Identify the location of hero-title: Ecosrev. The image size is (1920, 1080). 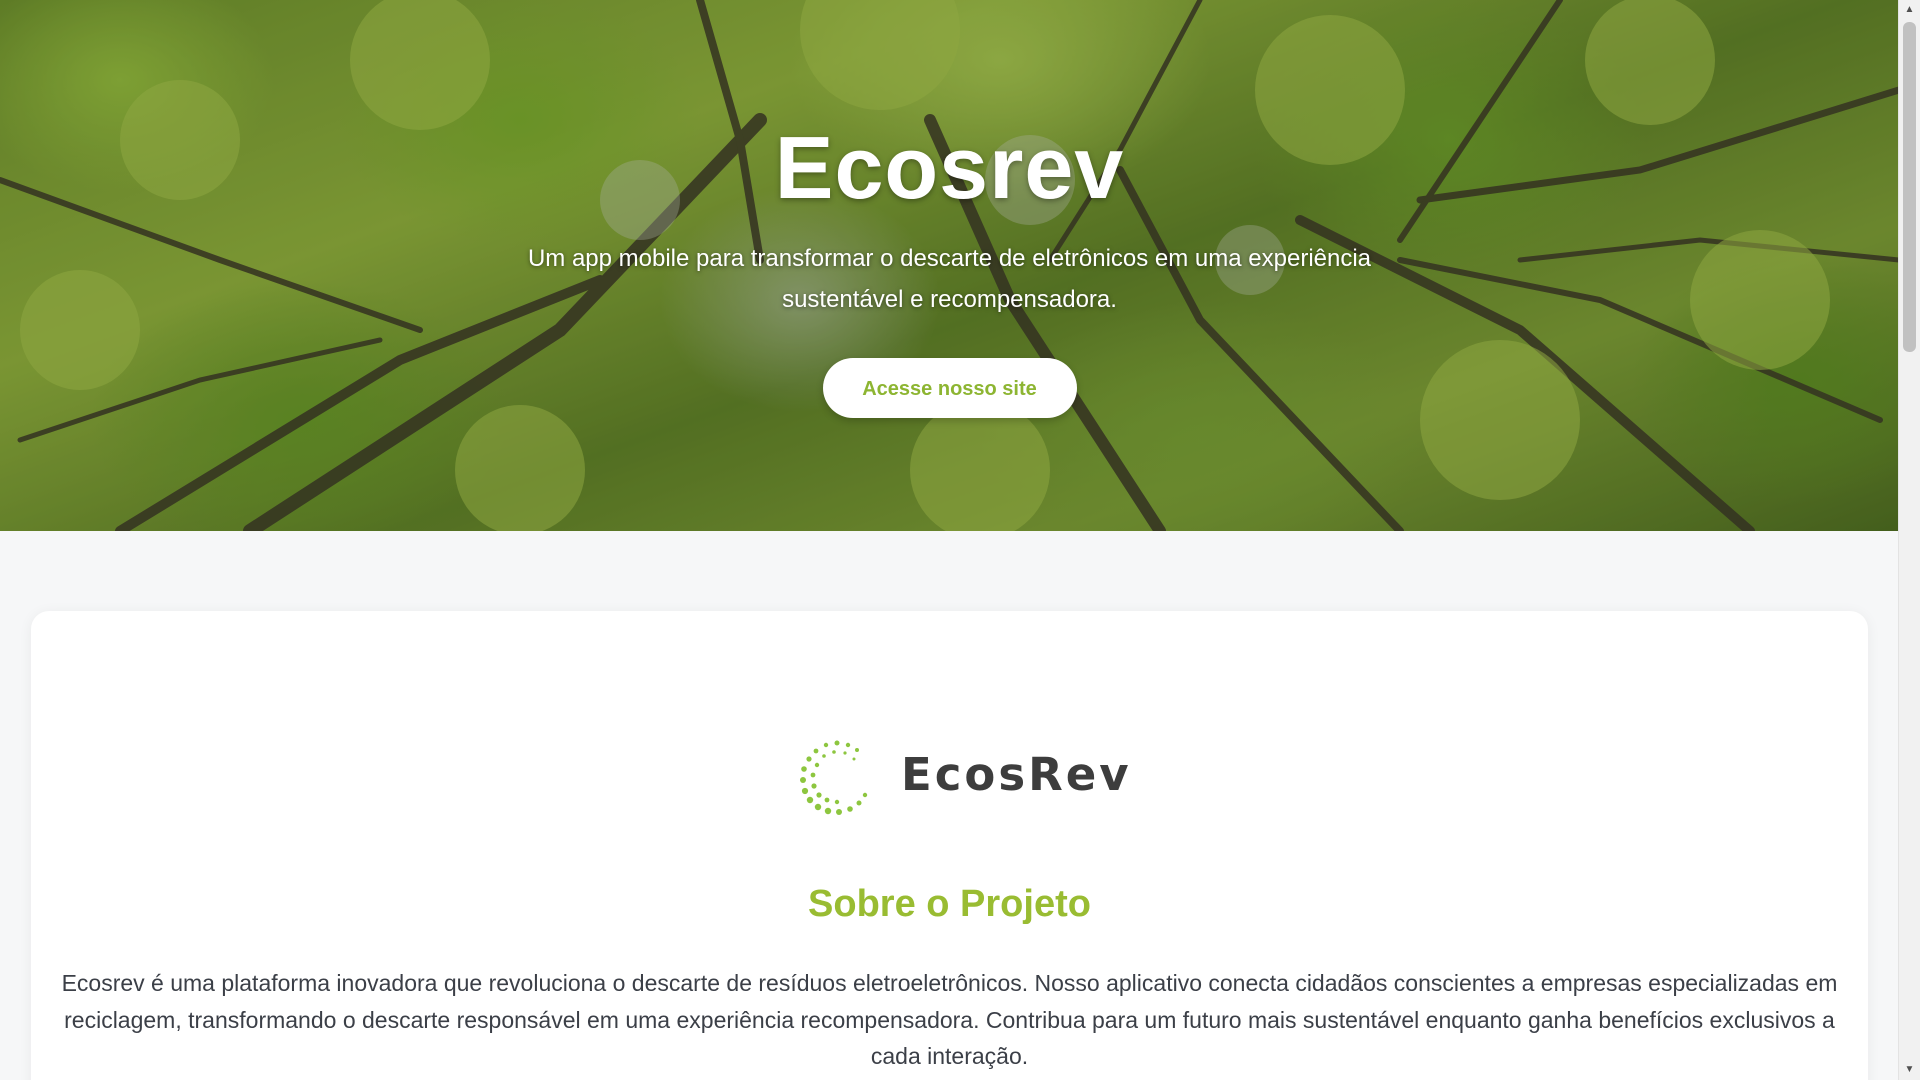
(949, 167).